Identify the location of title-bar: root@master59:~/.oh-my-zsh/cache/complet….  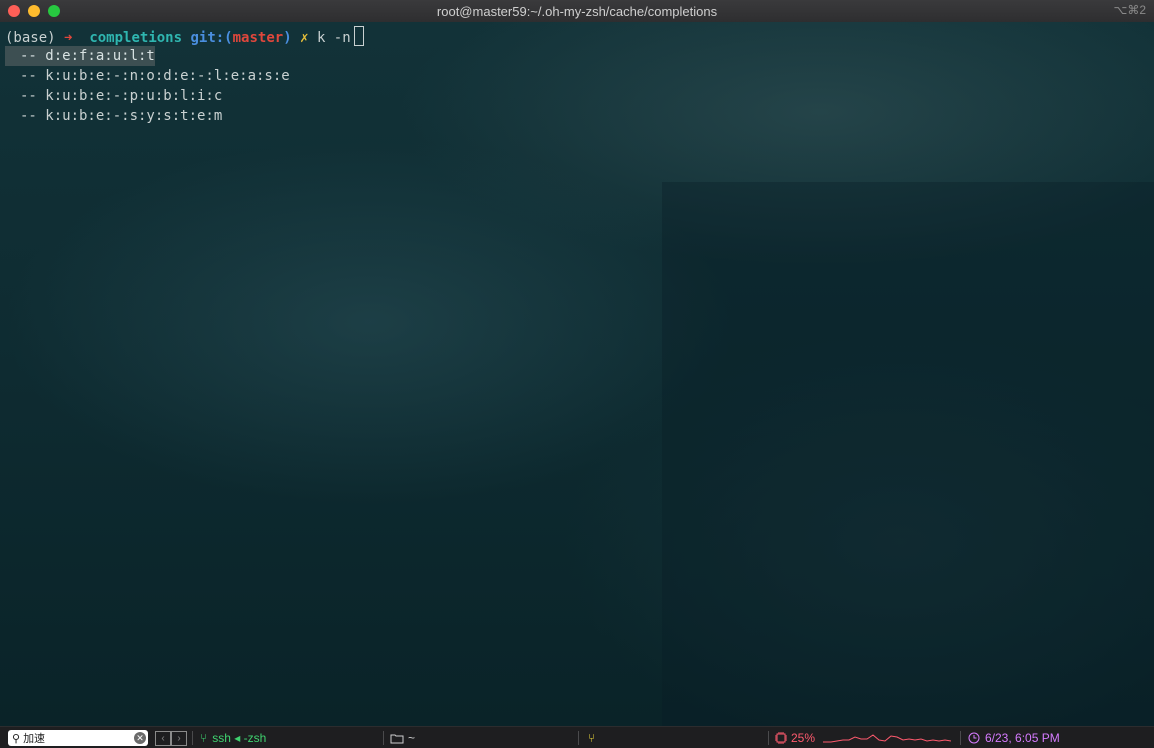
(577, 11).